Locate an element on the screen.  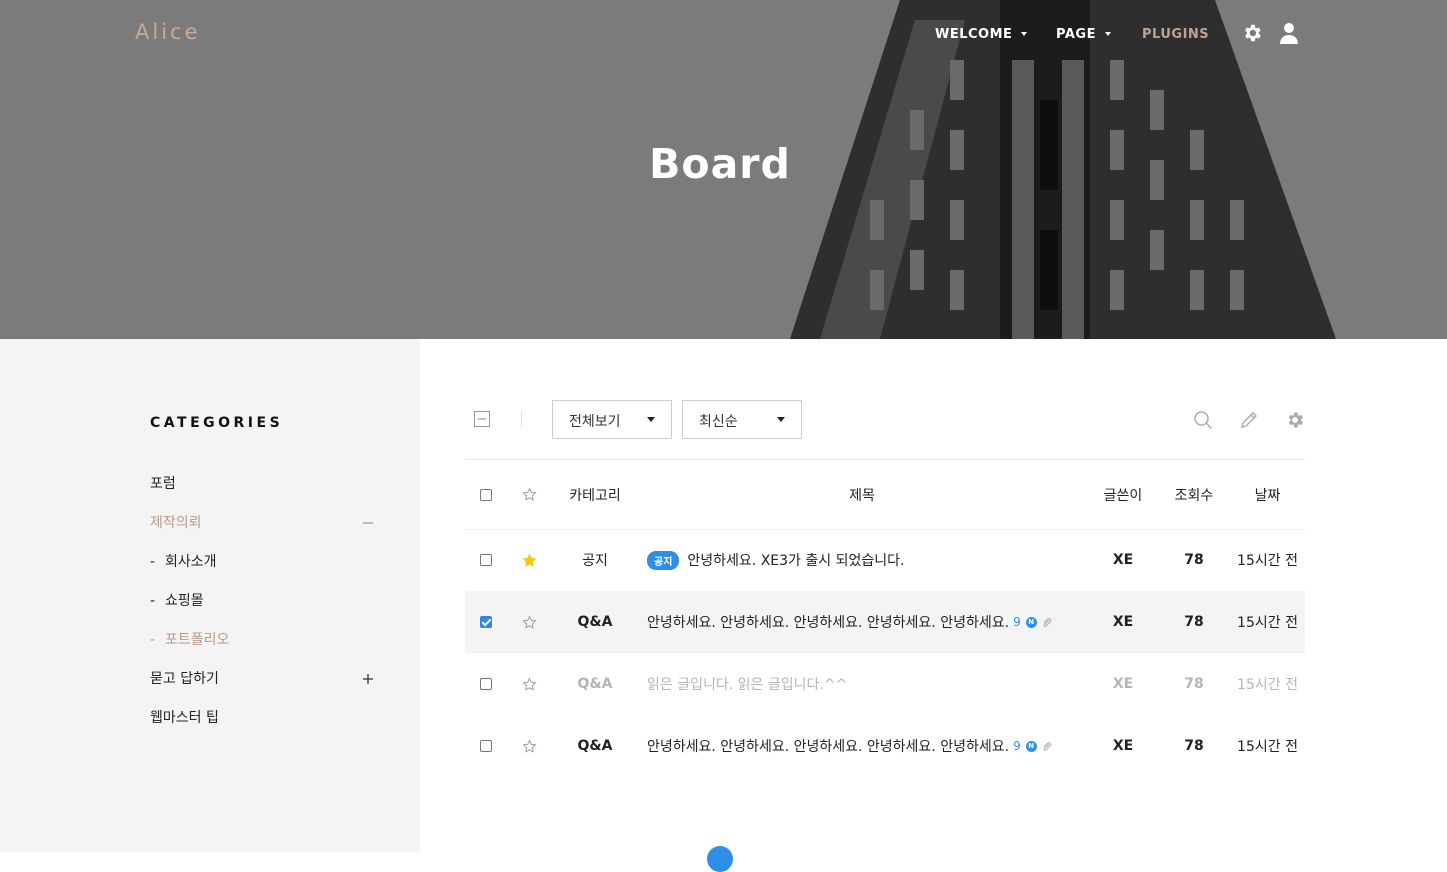
nav-label: PAGE is located at coordinates (1076, 34).